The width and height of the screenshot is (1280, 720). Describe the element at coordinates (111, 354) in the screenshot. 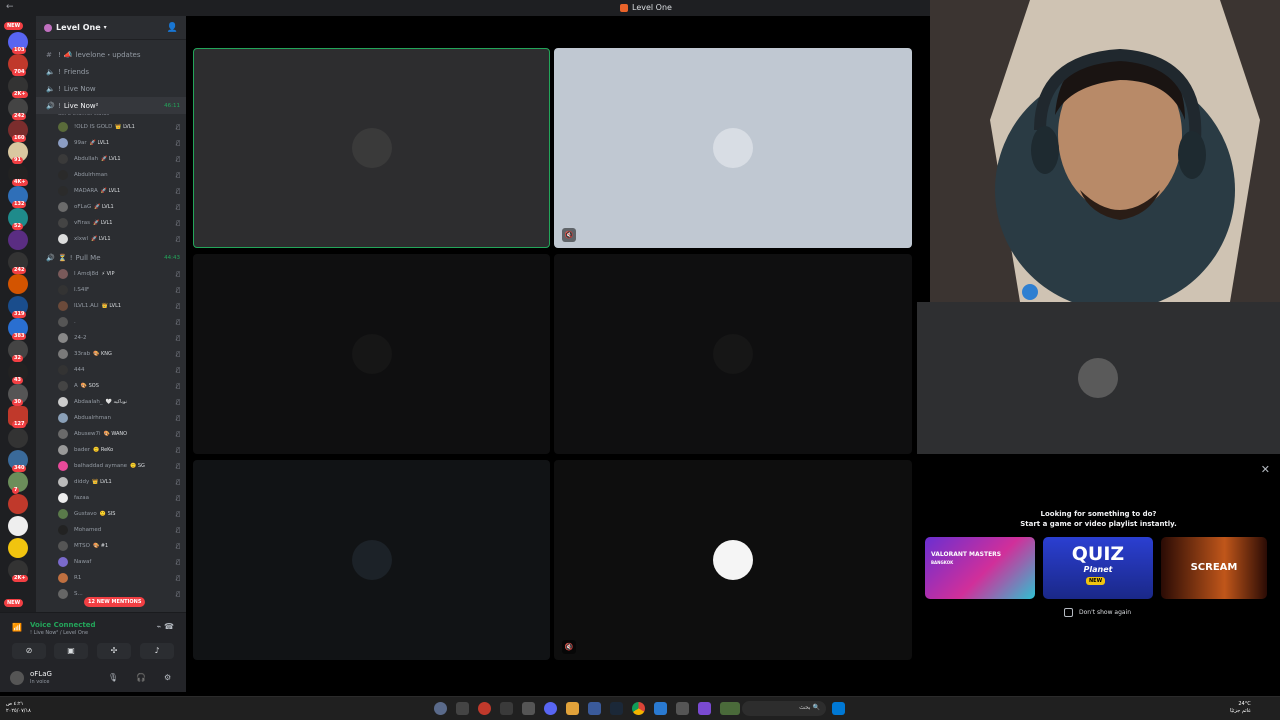

I see `voice-user: 33rab 🎨 KNG 🎙̸` at that location.